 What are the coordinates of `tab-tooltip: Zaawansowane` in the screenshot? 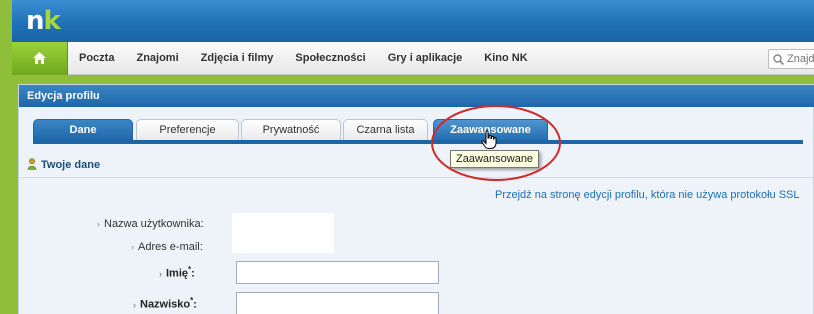 It's located at (495, 159).